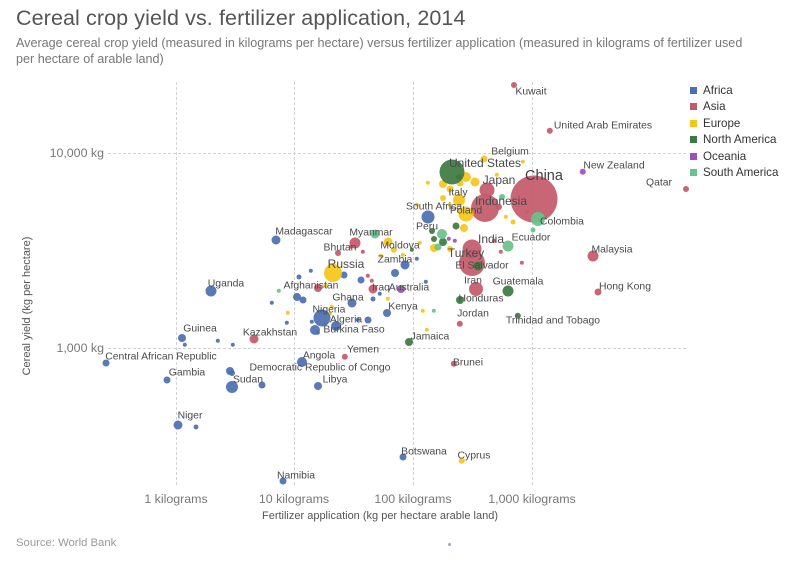 The height and width of the screenshot is (565, 800). What do you see at coordinates (744, 107) in the screenshot?
I see `legend-item-asia: Asia` at bounding box center [744, 107].